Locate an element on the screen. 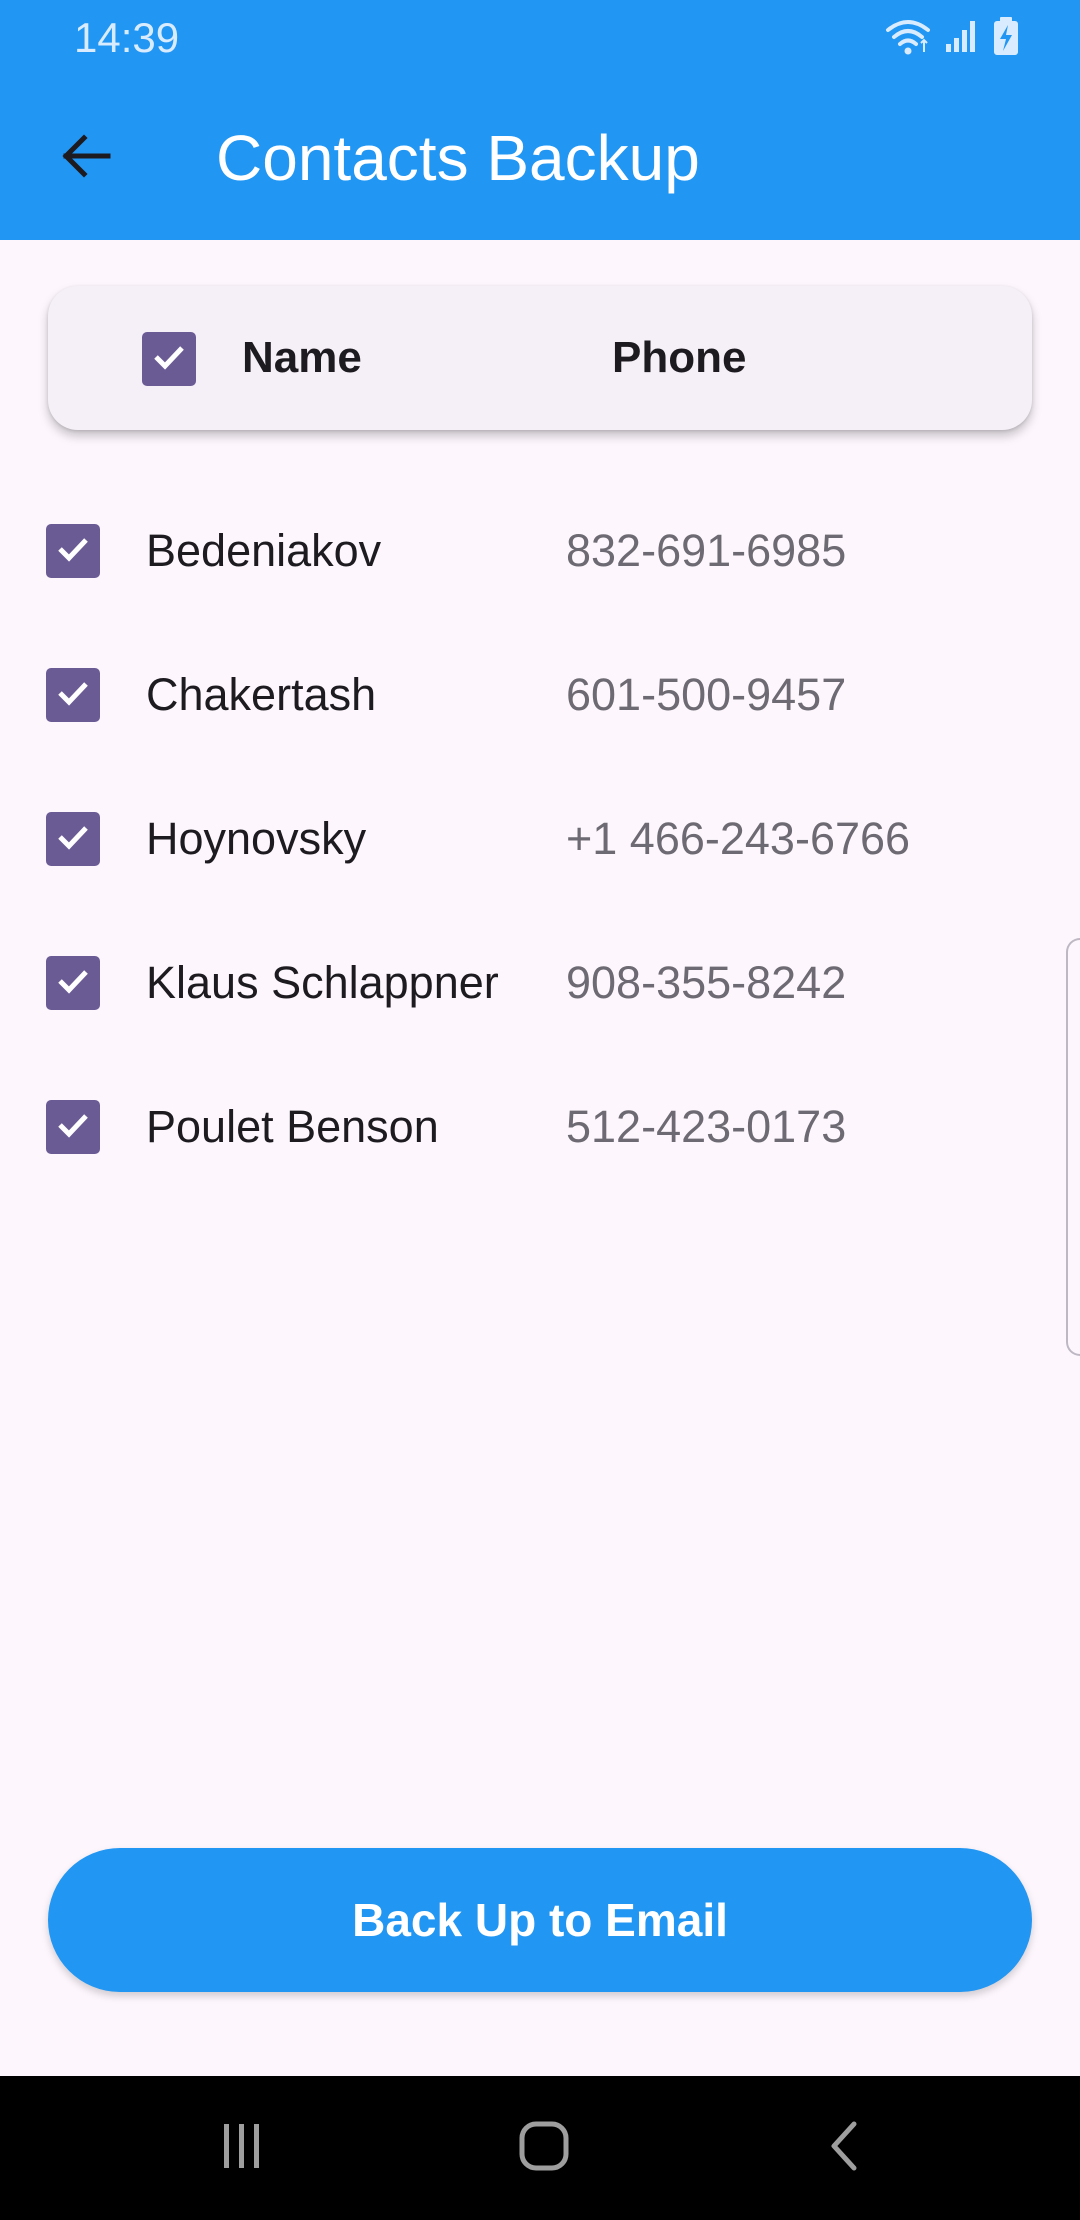 The height and width of the screenshot is (2220, 1080). recents-icon is located at coordinates (242, 2148).